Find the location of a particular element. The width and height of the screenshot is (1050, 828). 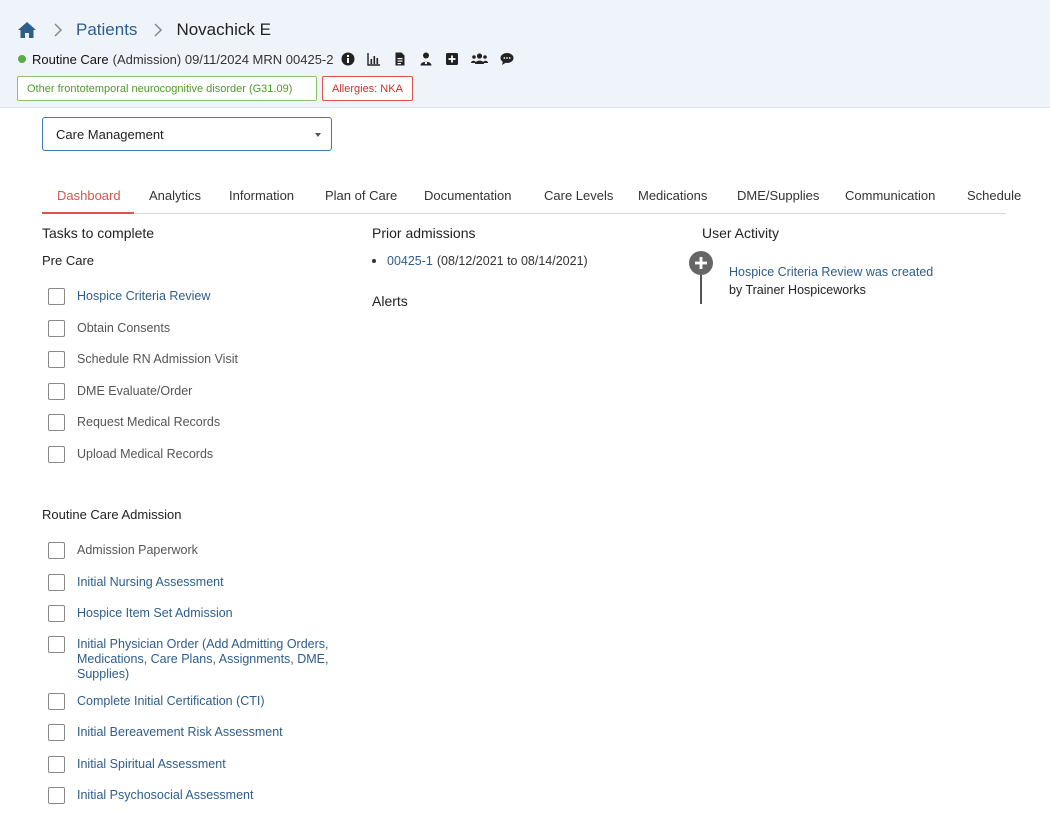

plus-square-icon is located at coordinates (452, 59).